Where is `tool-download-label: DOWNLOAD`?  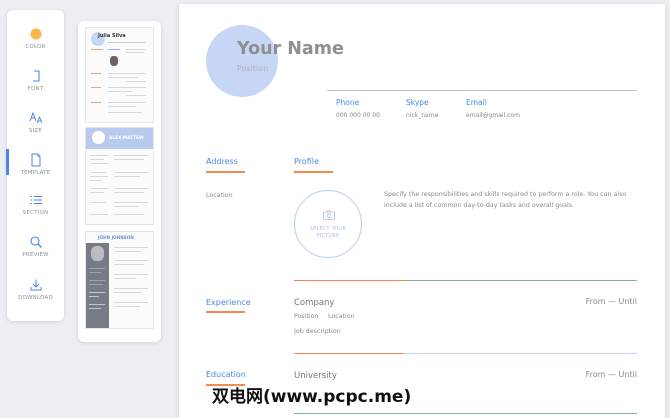 tool-download-label: DOWNLOAD is located at coordinates (35, 298).